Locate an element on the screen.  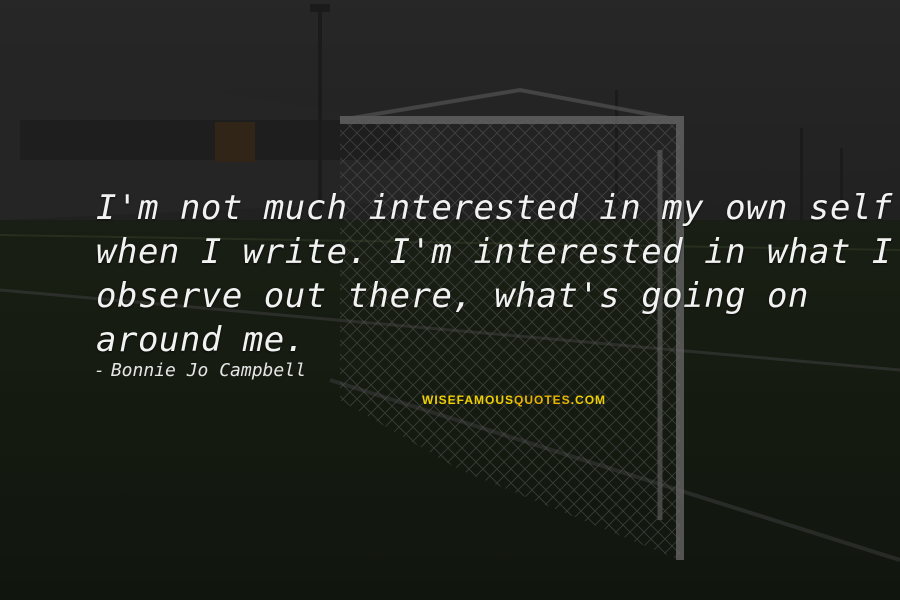
watermark-part: WISEFAMOUS is located at coordinates (468, 400).